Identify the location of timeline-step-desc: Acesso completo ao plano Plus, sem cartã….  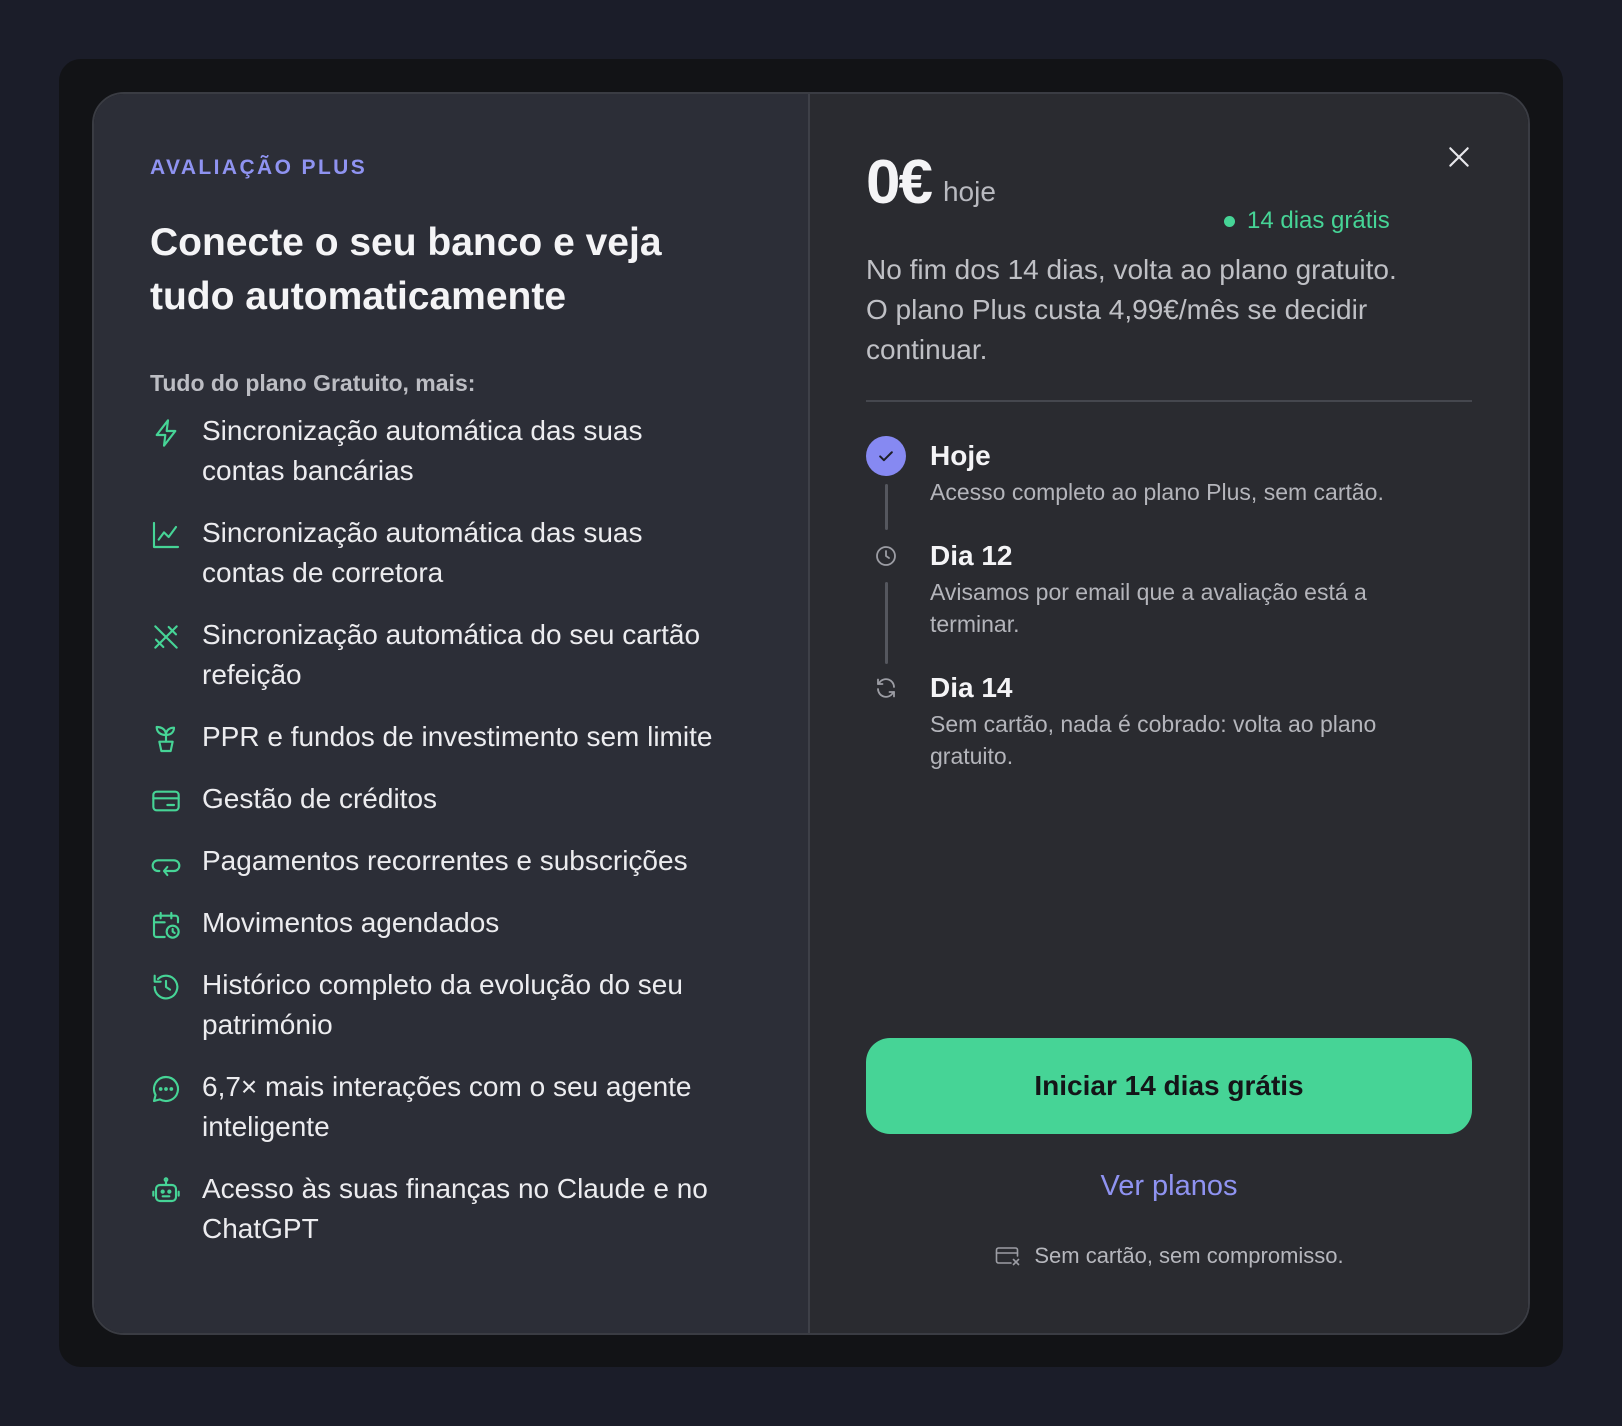
(1157, 492).